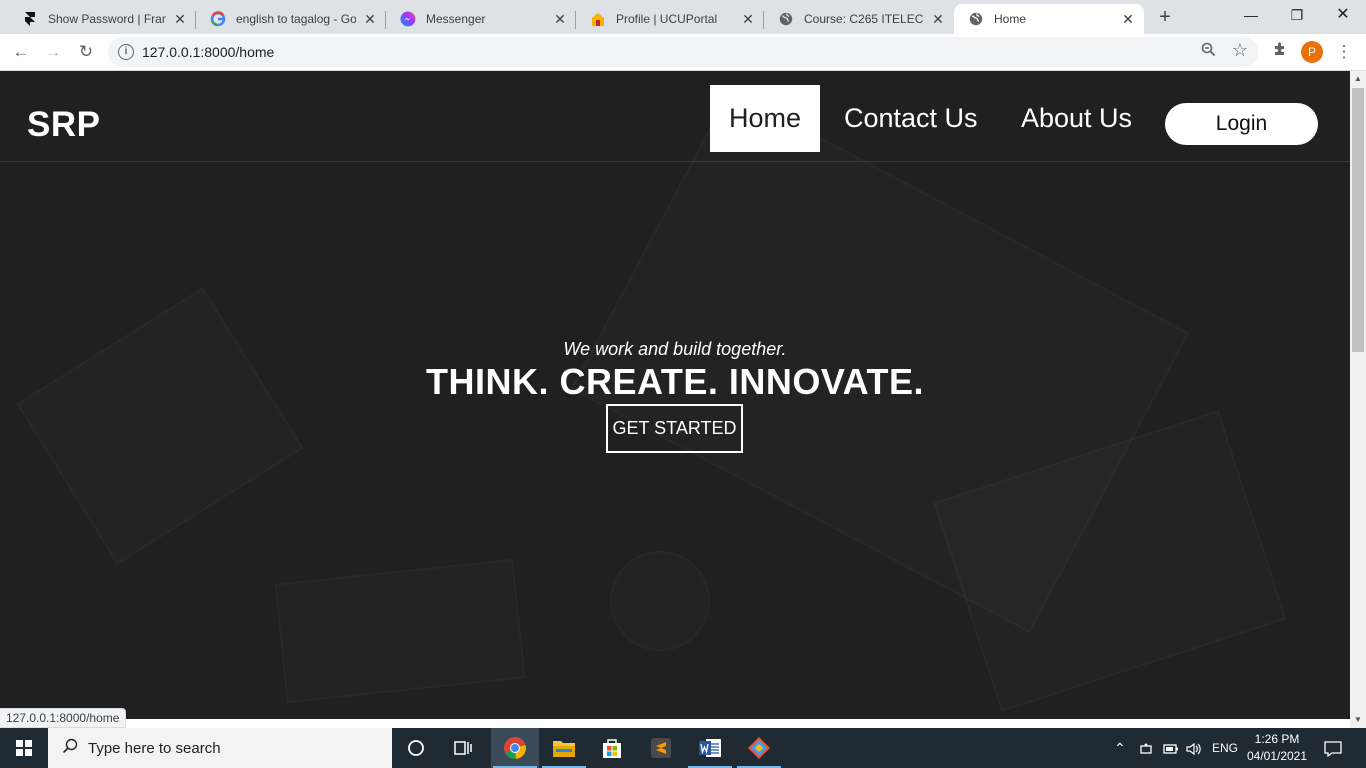  I want to click on forward-button: →, so click(53, 52).